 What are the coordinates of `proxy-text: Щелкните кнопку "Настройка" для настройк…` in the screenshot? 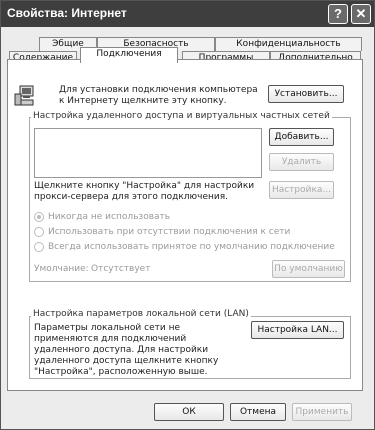 It's located at (144, 191).